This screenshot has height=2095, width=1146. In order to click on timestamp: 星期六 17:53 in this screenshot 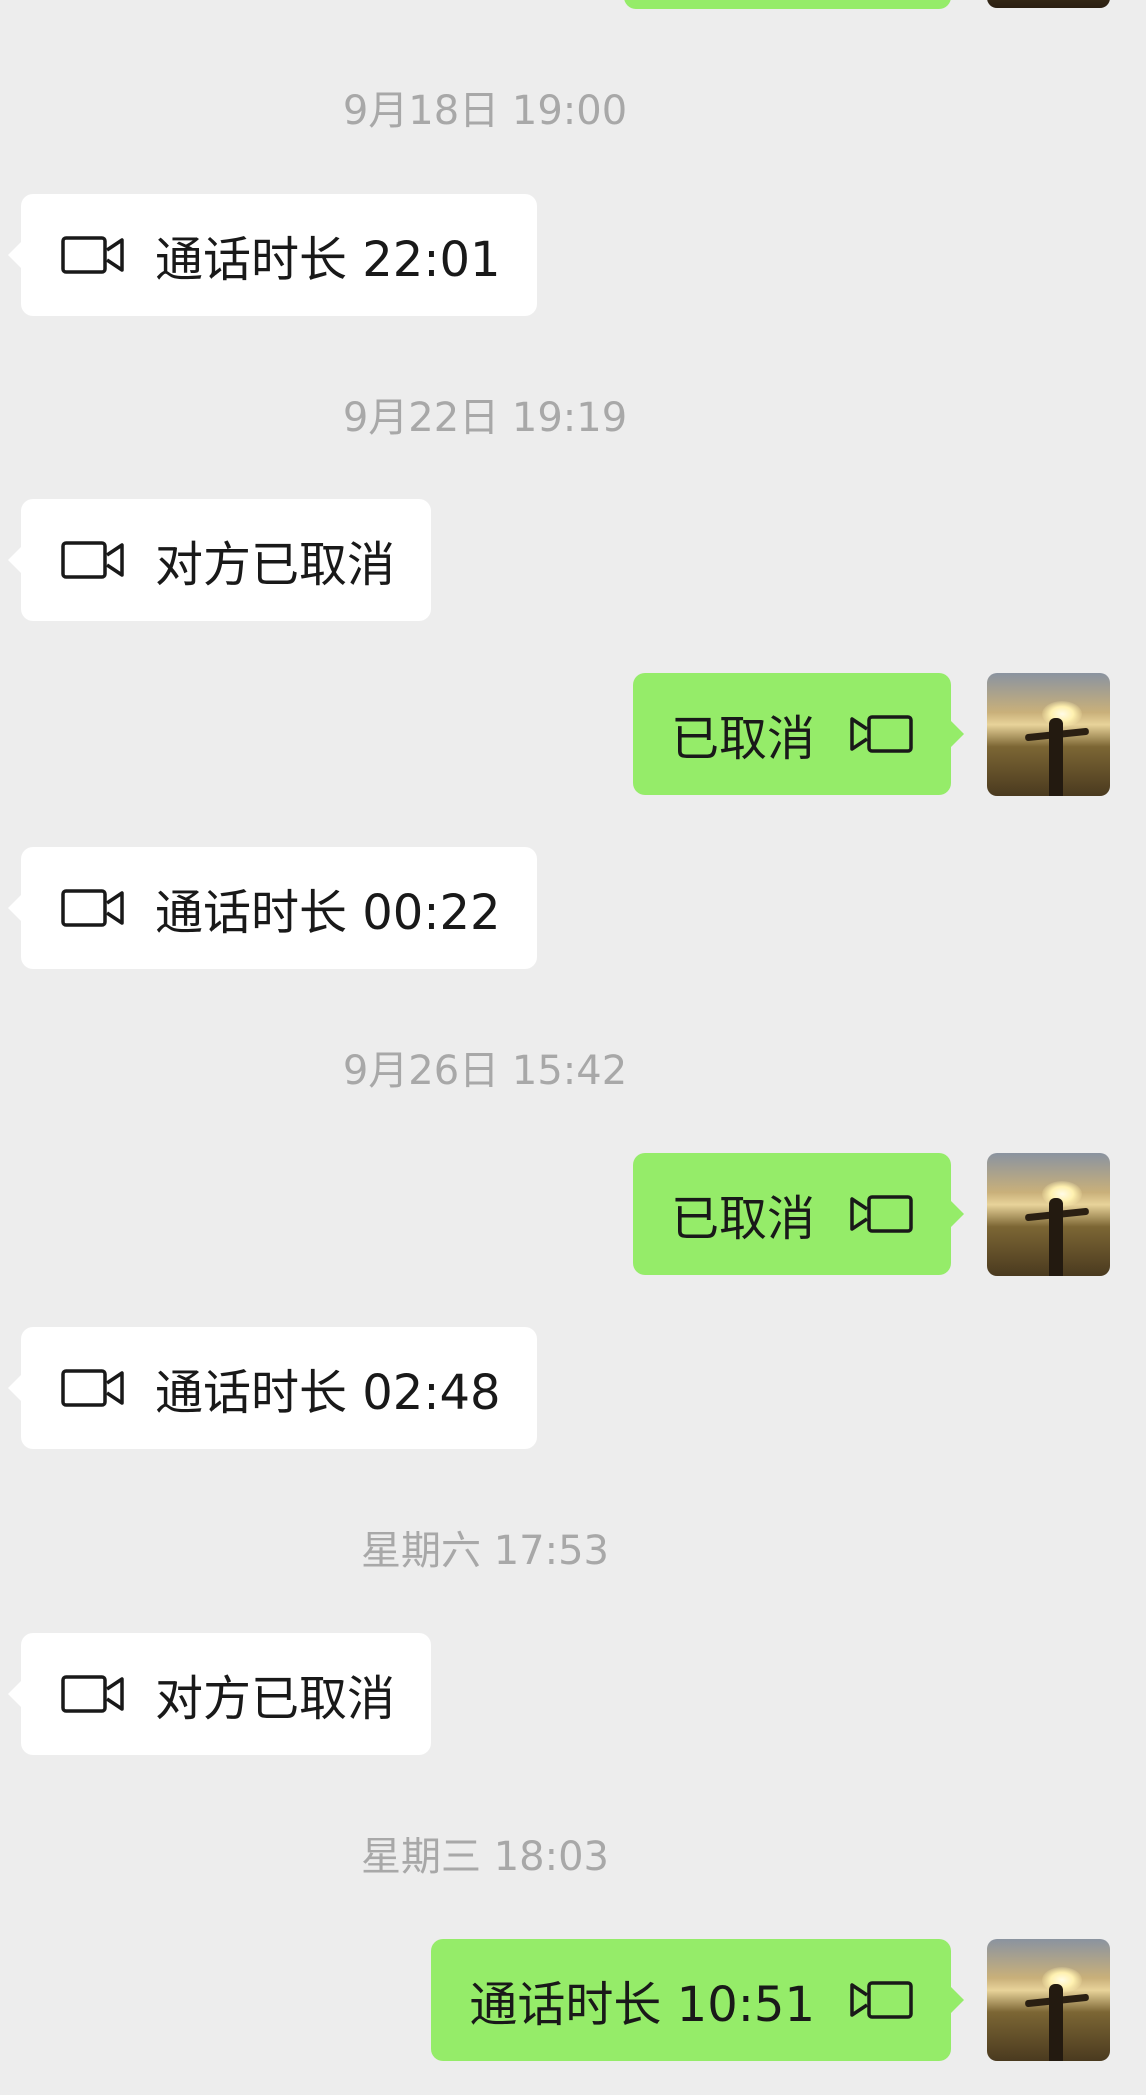, I will do `click(485, 1551)`.